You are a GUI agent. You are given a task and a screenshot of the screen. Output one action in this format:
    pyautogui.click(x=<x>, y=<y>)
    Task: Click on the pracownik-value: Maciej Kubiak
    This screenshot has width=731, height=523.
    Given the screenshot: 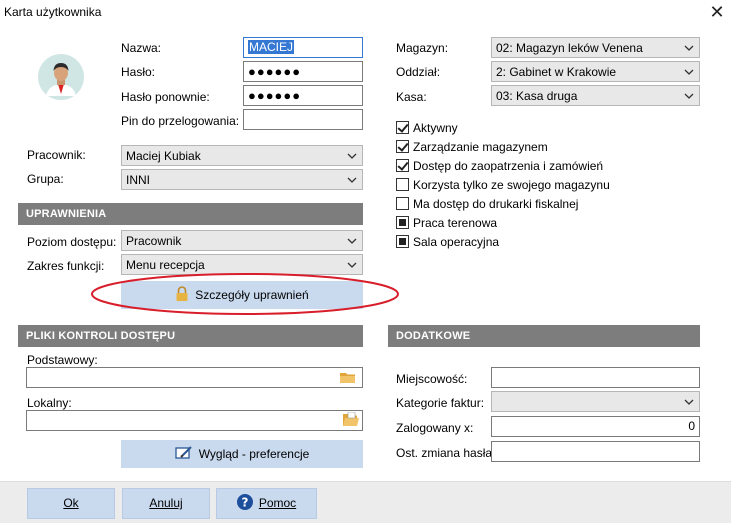 What is the action you would take?
    pyautogui.click(x=163, y=156)
    